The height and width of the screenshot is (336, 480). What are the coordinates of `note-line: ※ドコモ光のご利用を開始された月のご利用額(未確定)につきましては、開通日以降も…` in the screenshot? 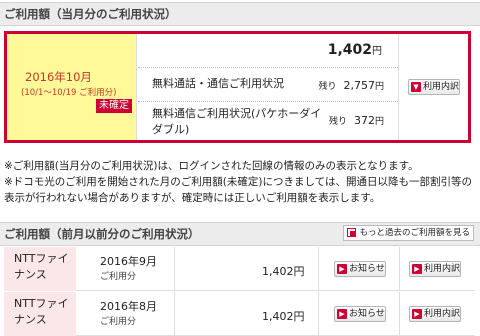 It's located at (238, 190).